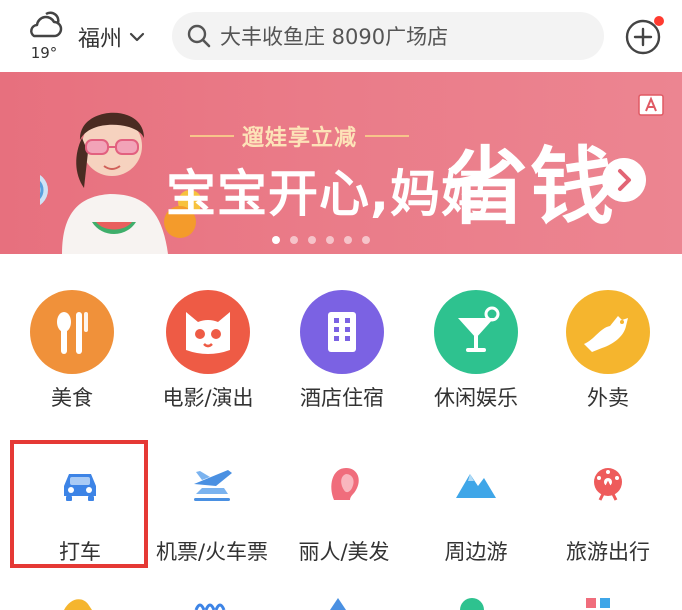 The height and width of the screenshot is (610, 682). Describe the element at coordinates (342, 332) in the screenshot. I see `building-icon` at that location.